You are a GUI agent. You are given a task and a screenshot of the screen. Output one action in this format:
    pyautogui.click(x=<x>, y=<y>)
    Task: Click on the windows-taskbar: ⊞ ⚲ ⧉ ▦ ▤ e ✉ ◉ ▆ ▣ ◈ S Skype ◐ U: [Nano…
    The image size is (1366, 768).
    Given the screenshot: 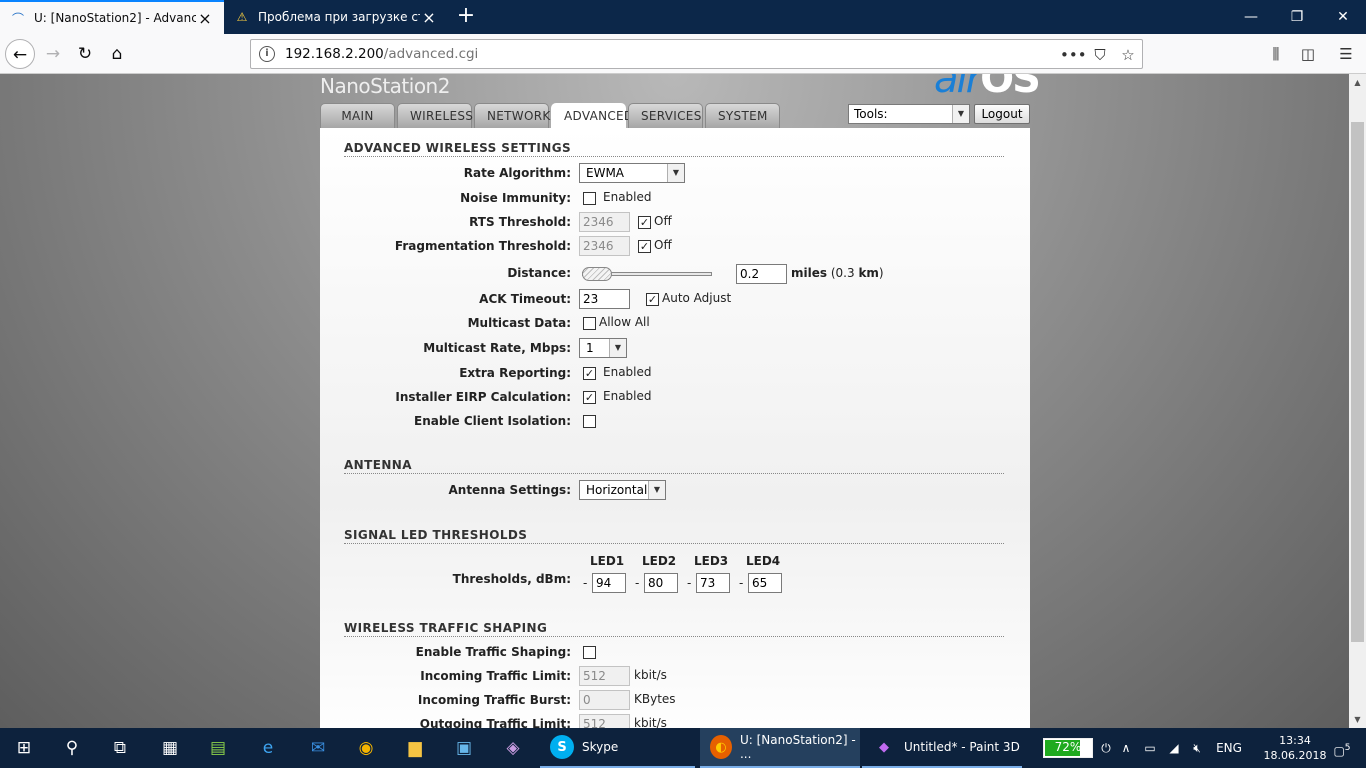 What is the action you would take?
    pyautogui.click(x=683, y=748)
    